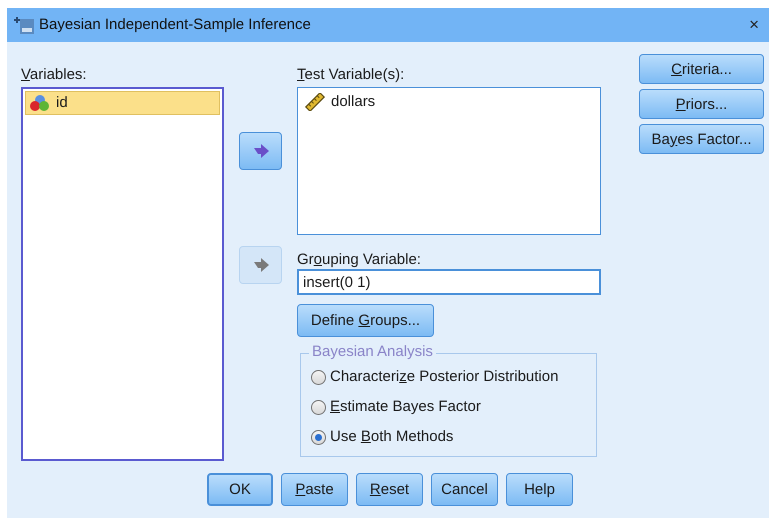 The height and width of the screenshot is (518, 769). Describe the element at coordinates (754, 25) in the screenshot. I see `close-button: ×` at that location.